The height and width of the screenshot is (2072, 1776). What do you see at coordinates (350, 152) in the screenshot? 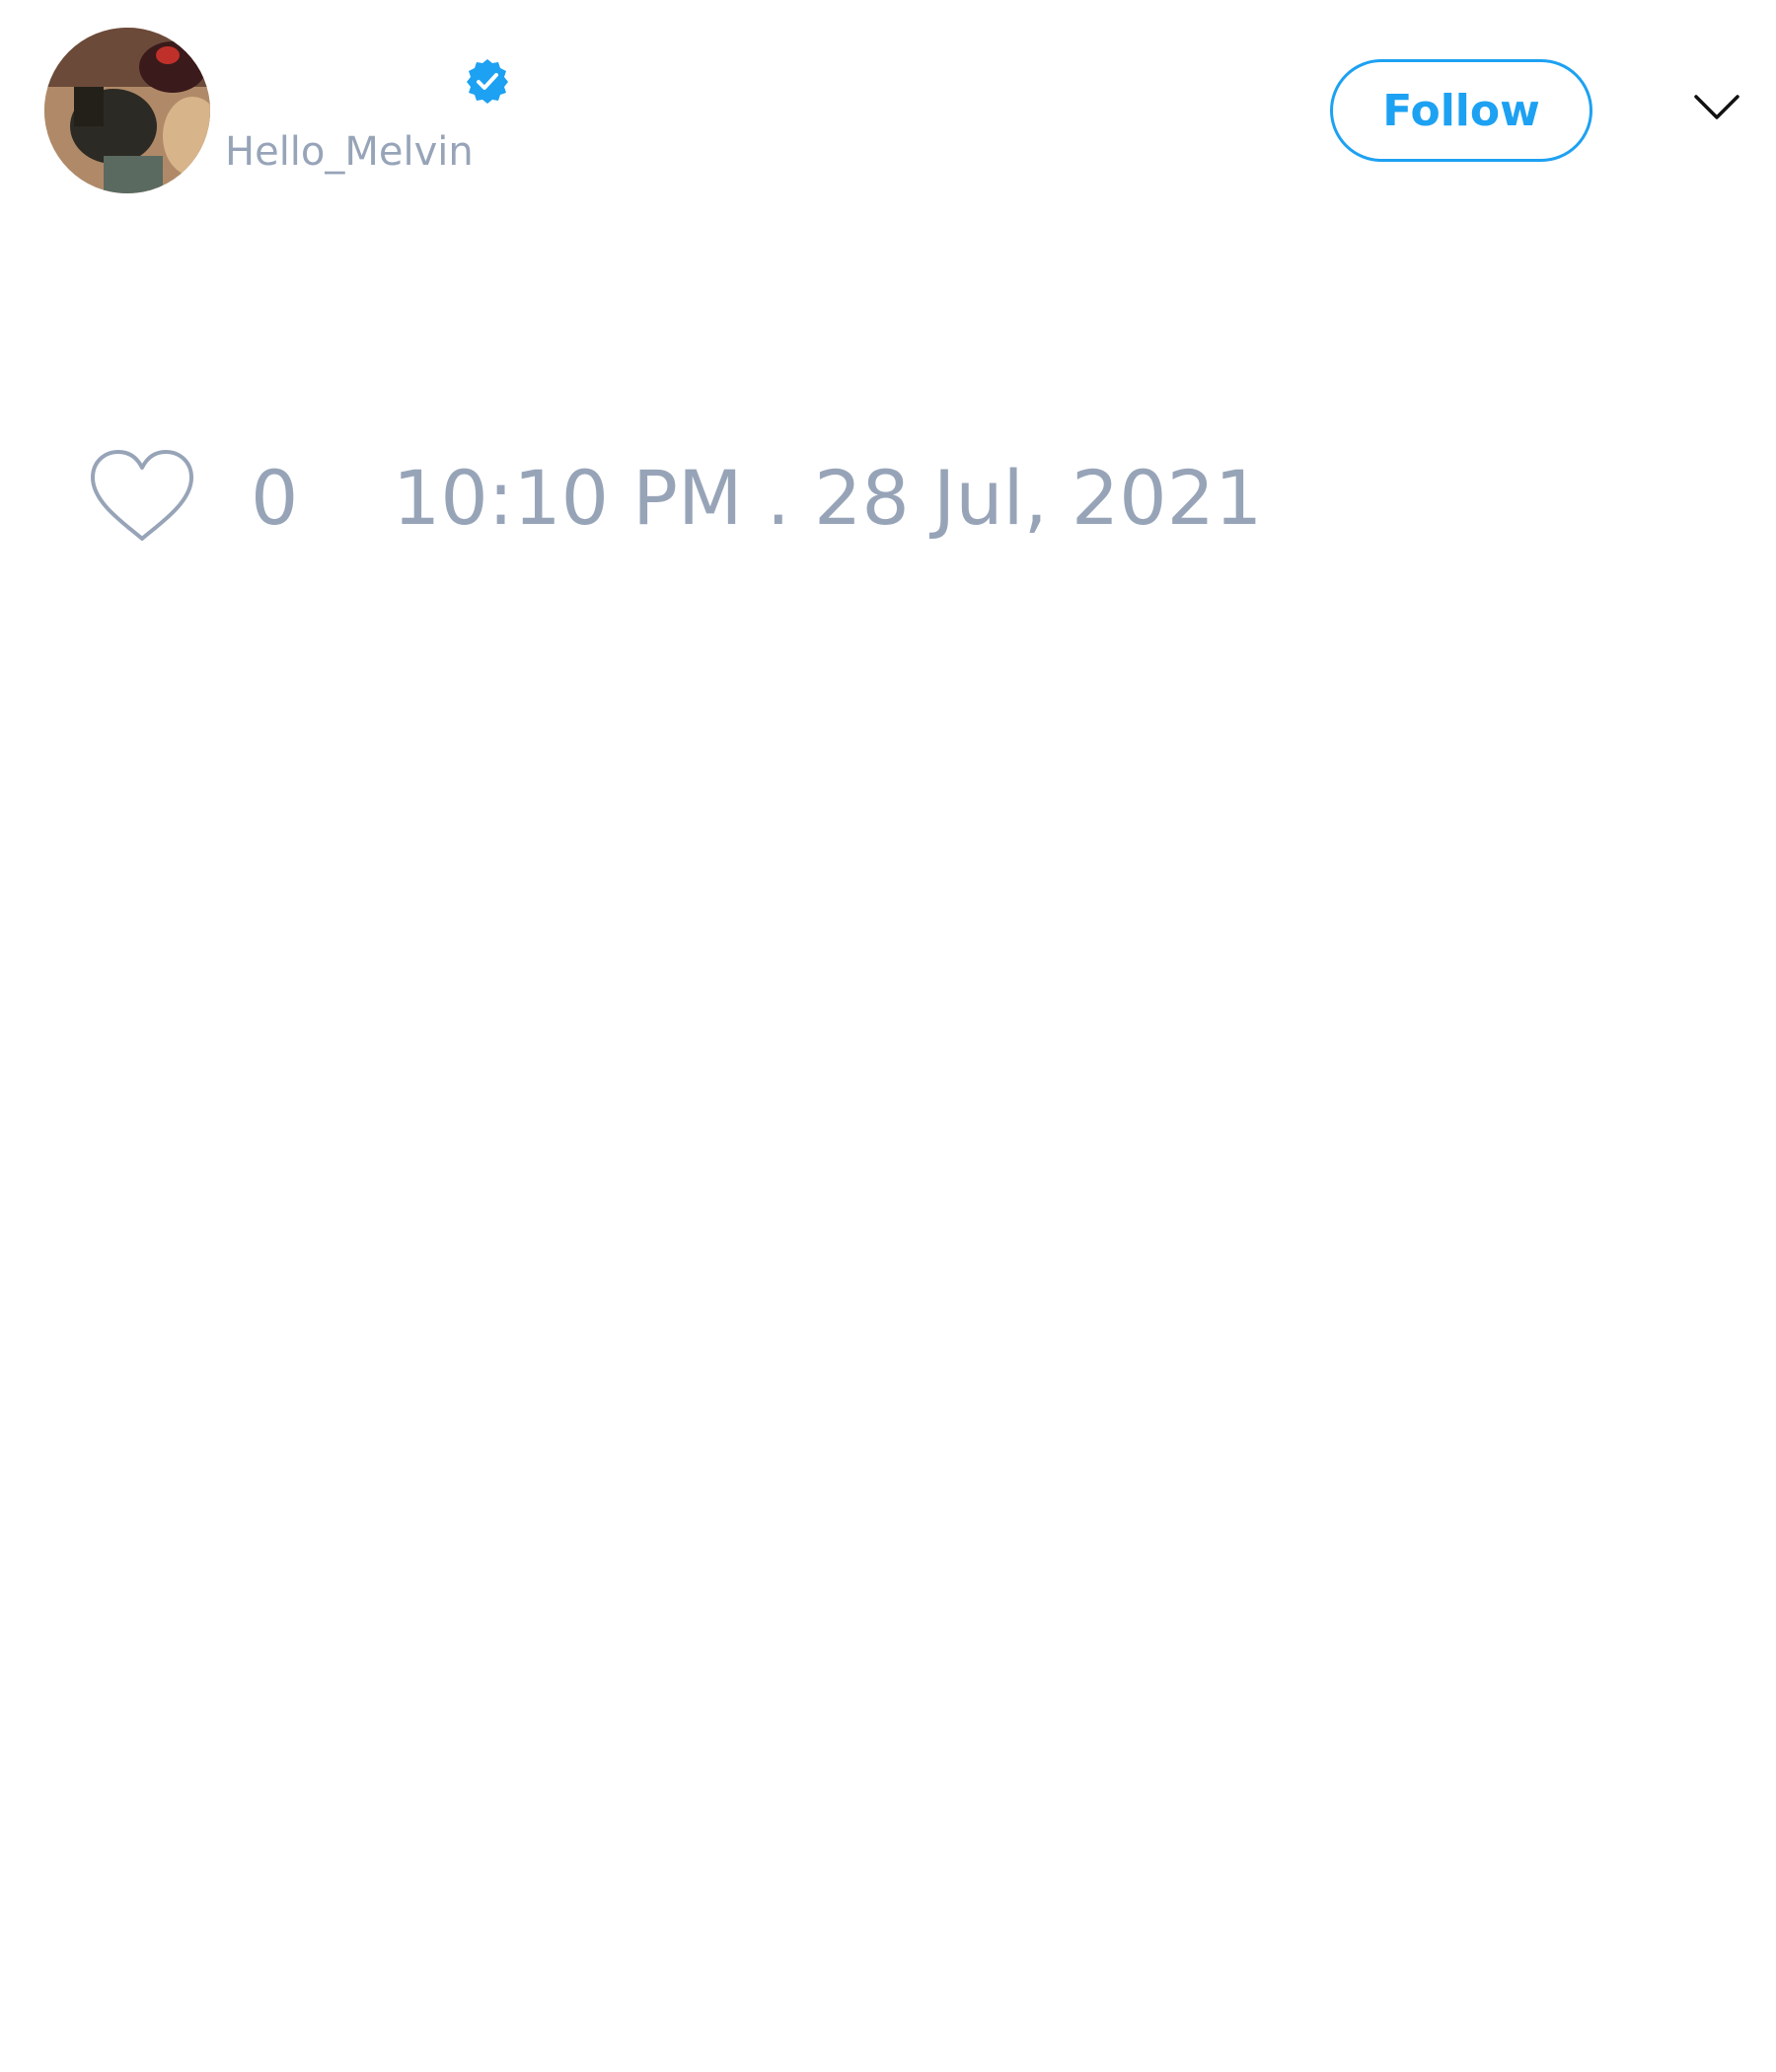
I see `author-handle: Hello_Melvin` at bounding box center [350, 152].